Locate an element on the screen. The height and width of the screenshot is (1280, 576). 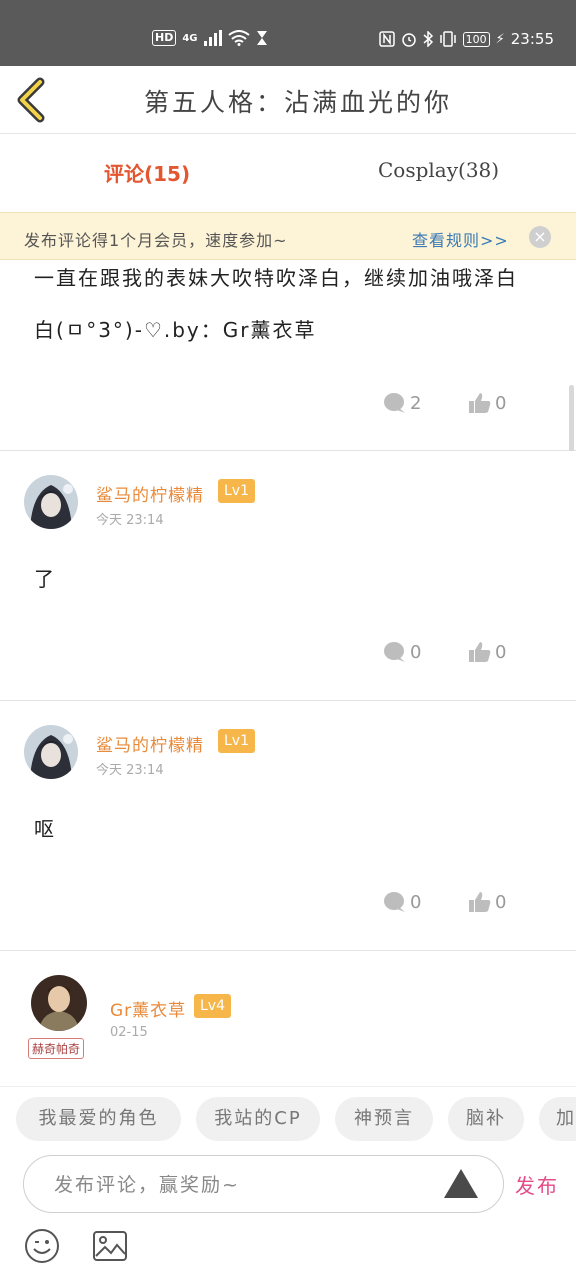
image-button is located at coordinates (110, 1246).